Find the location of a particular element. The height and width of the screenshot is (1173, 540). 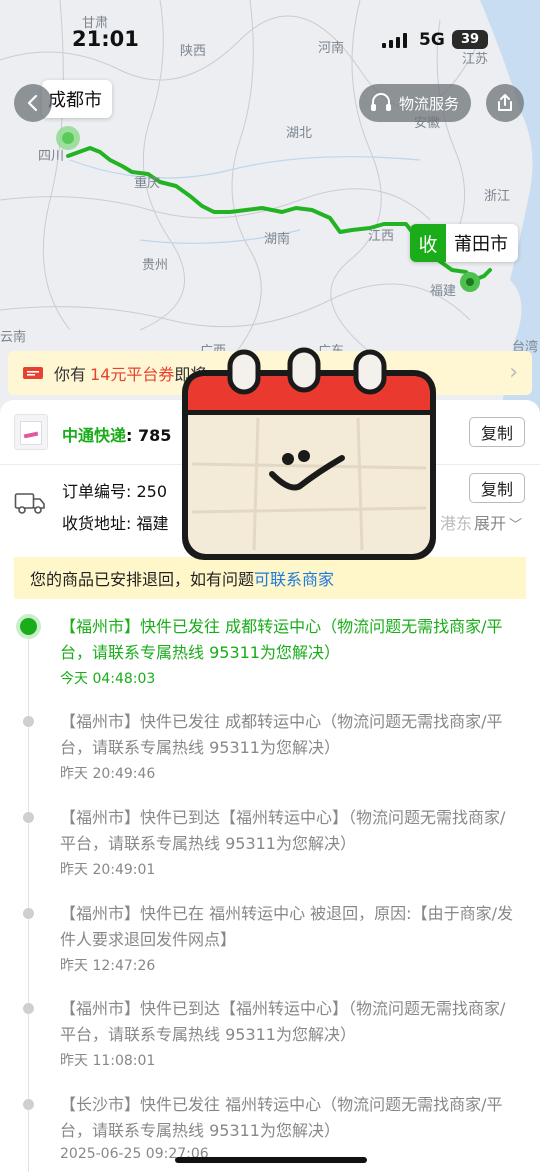

truck-icon is located at coordinates (29, 503).